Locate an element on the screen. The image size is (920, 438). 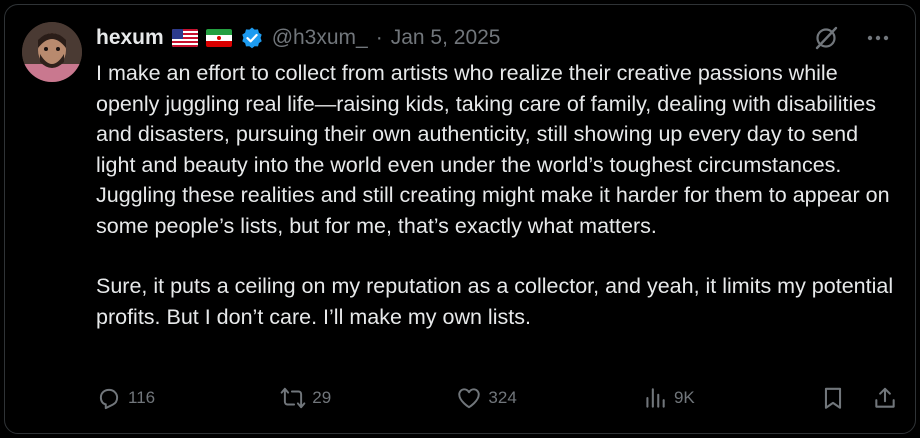
bookmark-button is located at coordinates (833, 398).